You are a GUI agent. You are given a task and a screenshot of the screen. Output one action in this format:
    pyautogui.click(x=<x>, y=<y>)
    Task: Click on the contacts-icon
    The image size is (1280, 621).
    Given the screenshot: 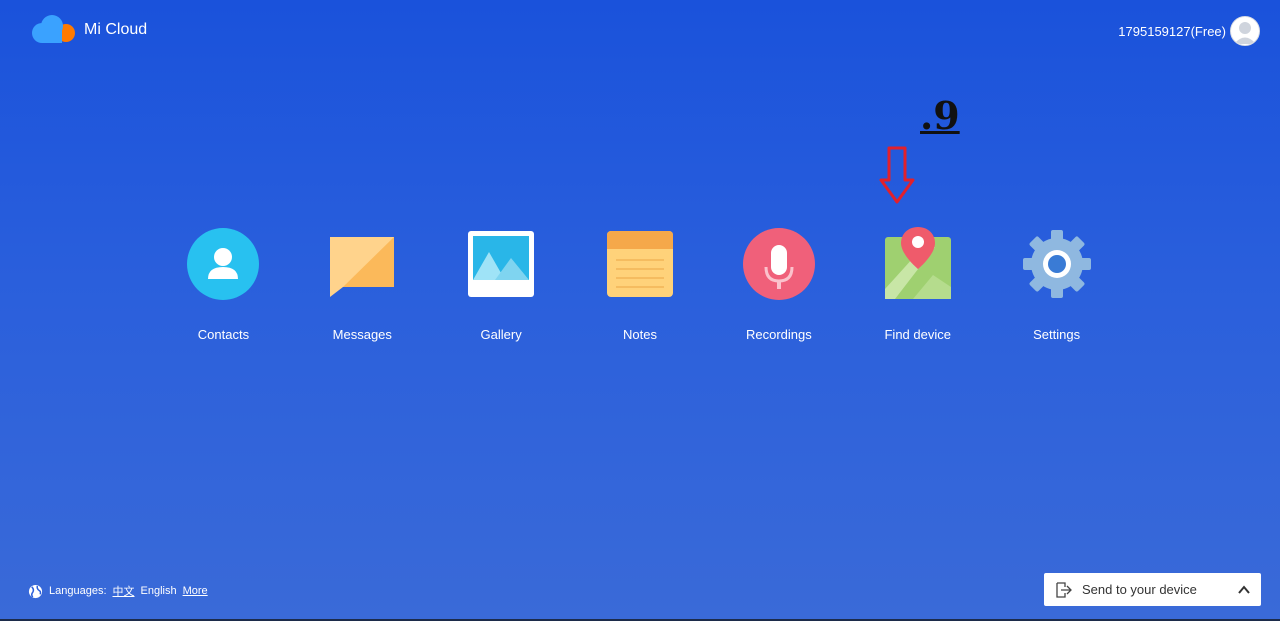 What is the action you would take?
    pyautogui.click(x=223, y=264)
    